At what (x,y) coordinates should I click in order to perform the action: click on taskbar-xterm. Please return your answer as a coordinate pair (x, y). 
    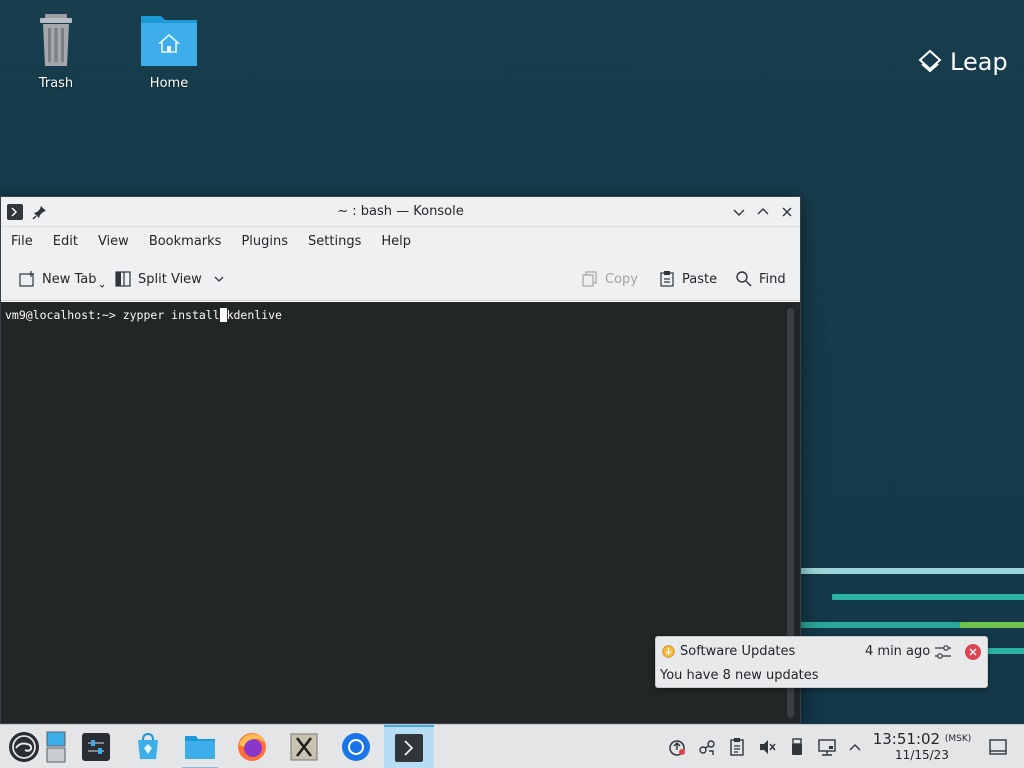
    Looking at the image, I should click on (304, 746).